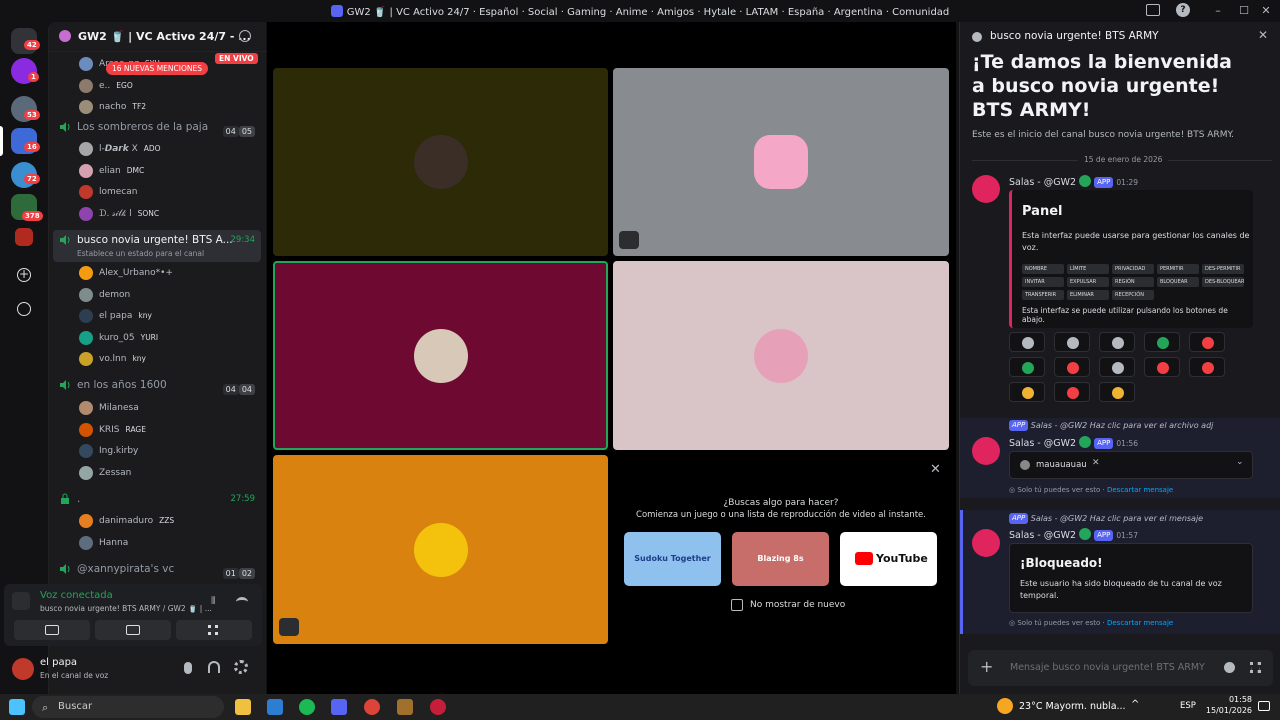 The image size is (1280, 720). What do you see at coordinates (1135, 704) in the screenshot?
I see `tray-chevron-icon: ^` at bounding box center [1135, 704].